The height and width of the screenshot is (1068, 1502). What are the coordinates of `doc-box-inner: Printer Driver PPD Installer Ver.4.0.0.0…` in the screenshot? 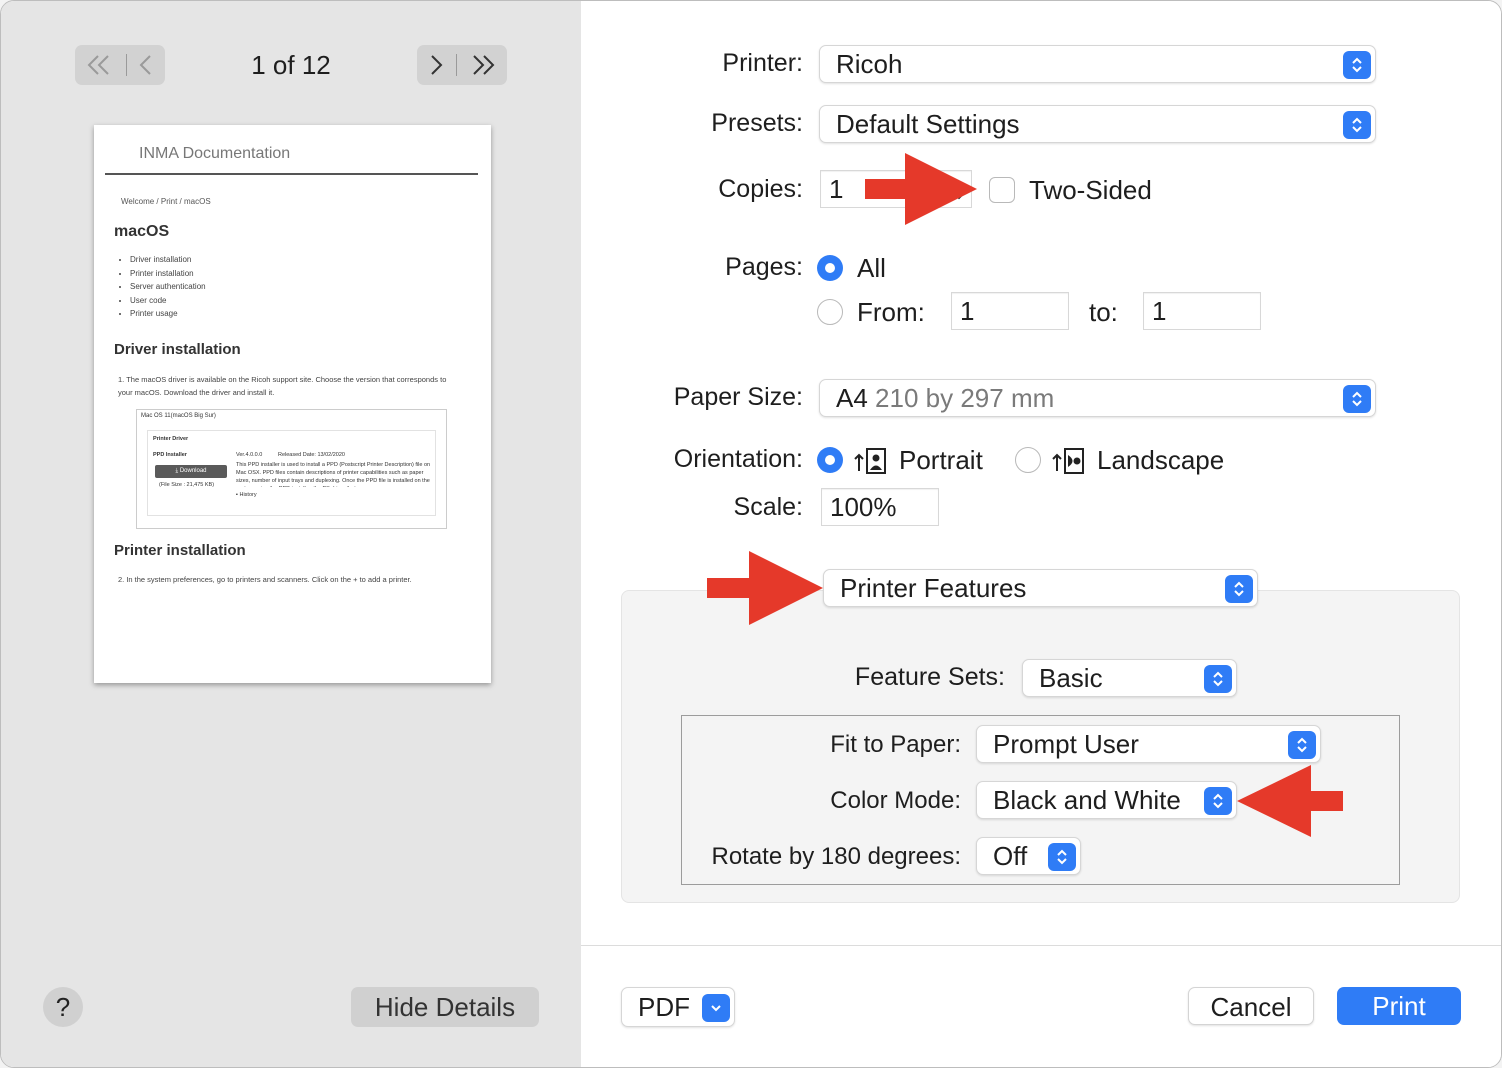 It's located at (291, 473).